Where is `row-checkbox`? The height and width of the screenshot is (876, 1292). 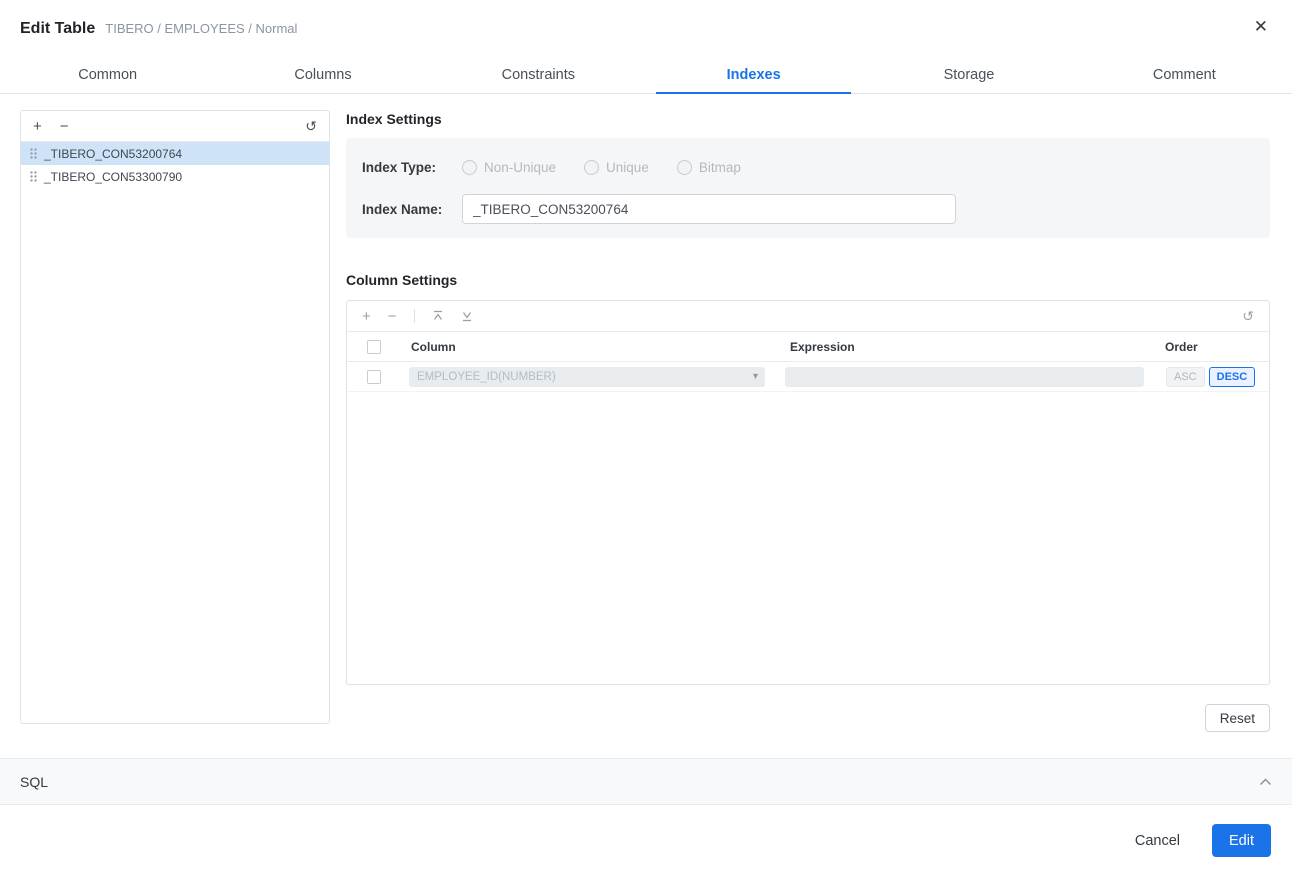
row-checkbox is located at coordinates (374, 377).